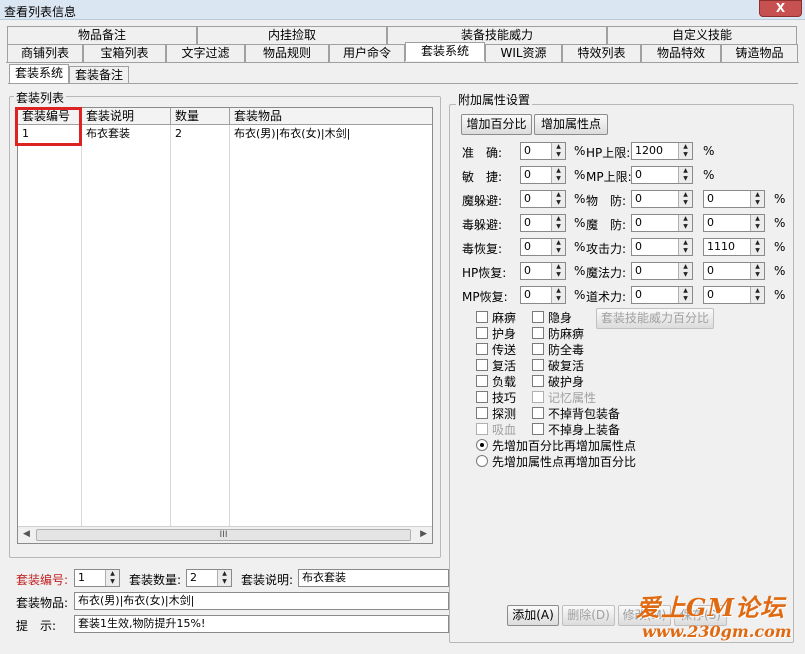 The height and width of the screenshot is (654, 805). Describe the element at coordinates (538, 397) in the screenshot. I see `checkbox-memory` at that location.